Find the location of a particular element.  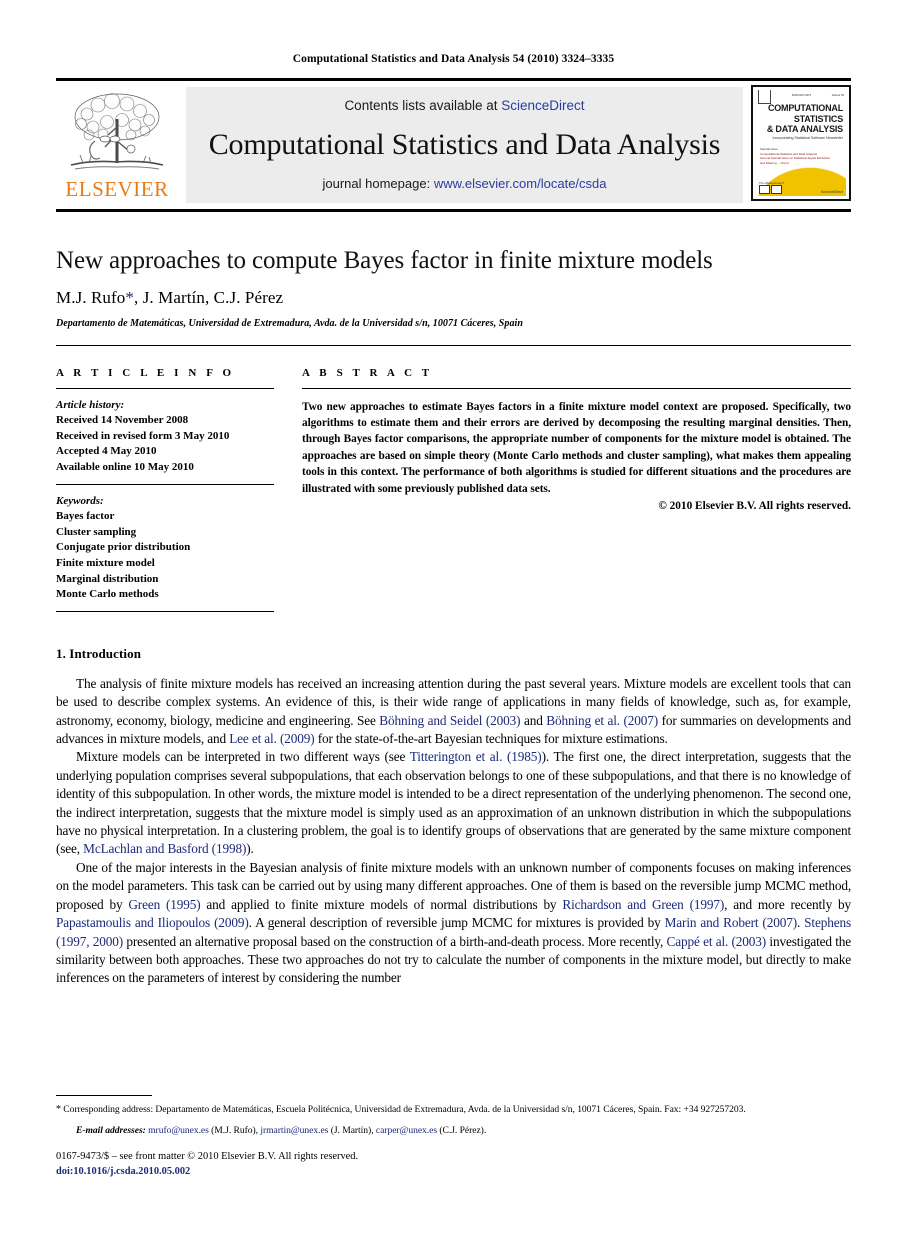

journal-homepage-link: www.elsevier.com/locate/csda is located at coordinates (520, 183).